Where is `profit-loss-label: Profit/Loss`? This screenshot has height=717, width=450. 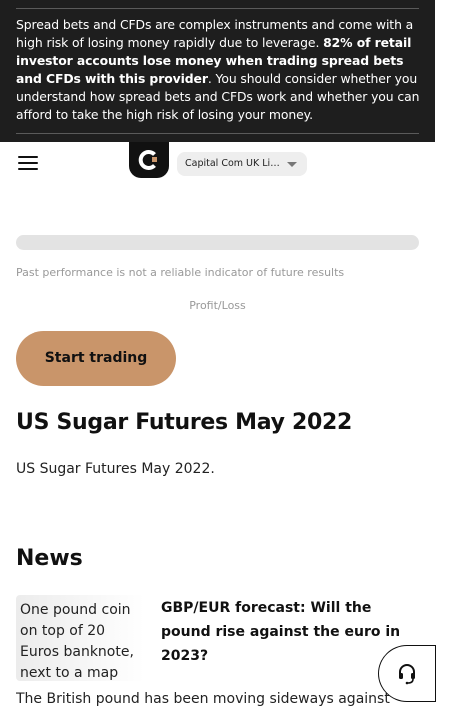
profit-loss-label: Profit/Loss is located at coordinates (217, 305).